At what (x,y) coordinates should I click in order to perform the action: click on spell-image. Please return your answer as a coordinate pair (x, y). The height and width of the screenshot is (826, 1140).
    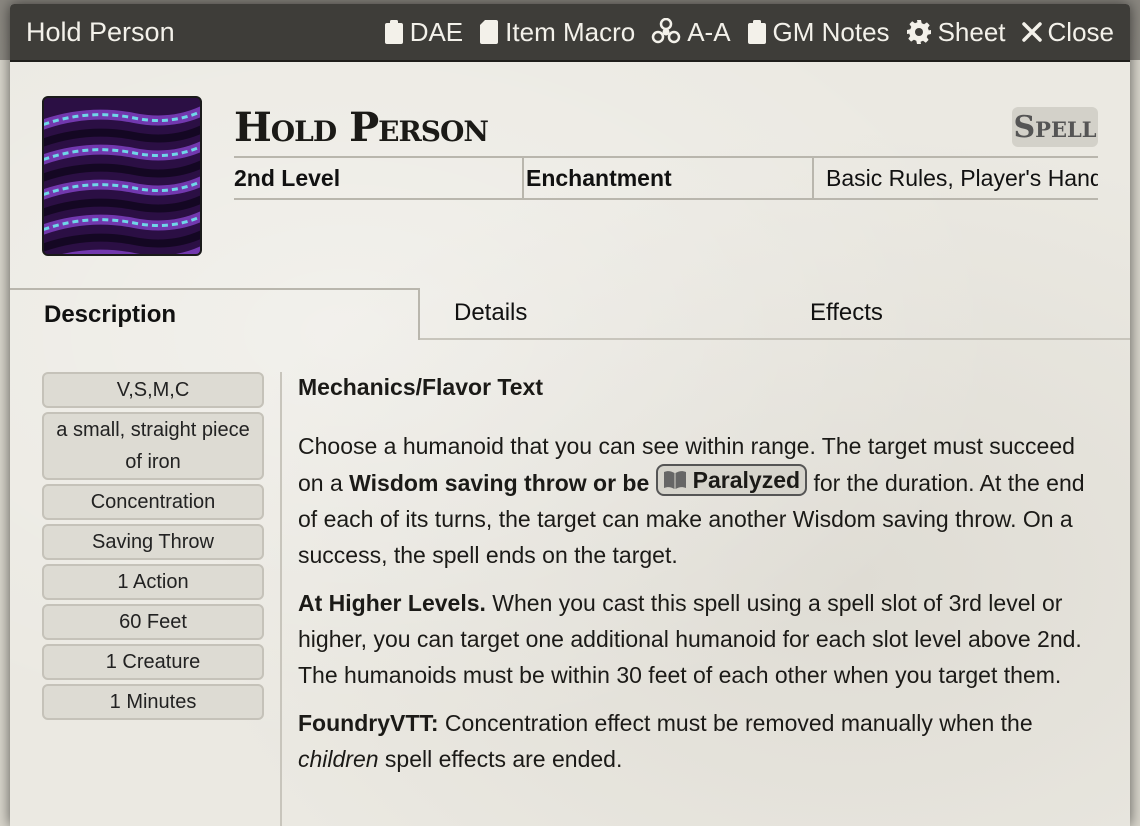
    Looking at the image, I should click on (122, 176).